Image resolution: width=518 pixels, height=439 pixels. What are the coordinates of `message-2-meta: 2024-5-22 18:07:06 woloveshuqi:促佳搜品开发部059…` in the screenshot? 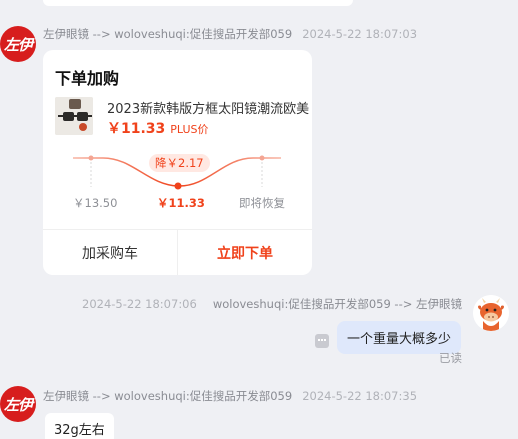 It's located at (272, 304).